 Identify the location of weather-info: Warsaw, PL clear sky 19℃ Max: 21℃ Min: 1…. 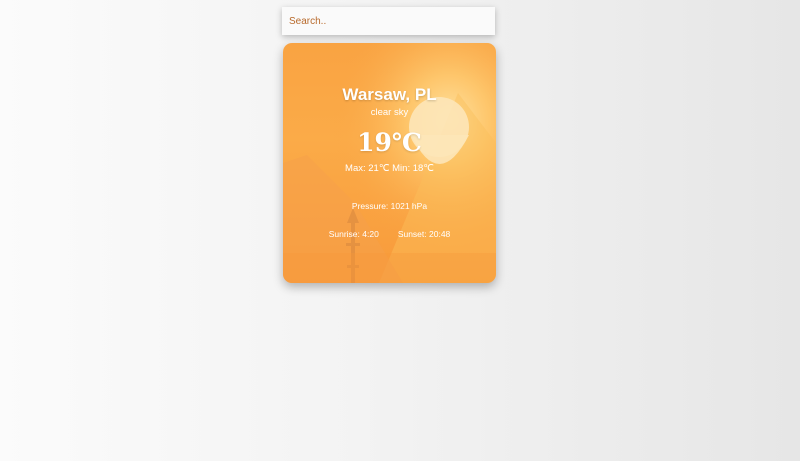
(389, 163).